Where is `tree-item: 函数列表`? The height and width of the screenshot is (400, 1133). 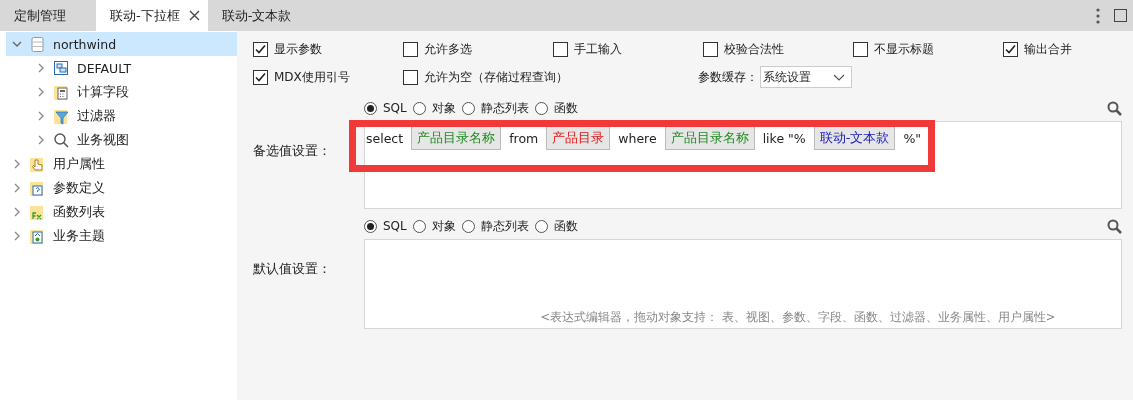
tree-item: 函数列表 is located at coordinates (121, 212).